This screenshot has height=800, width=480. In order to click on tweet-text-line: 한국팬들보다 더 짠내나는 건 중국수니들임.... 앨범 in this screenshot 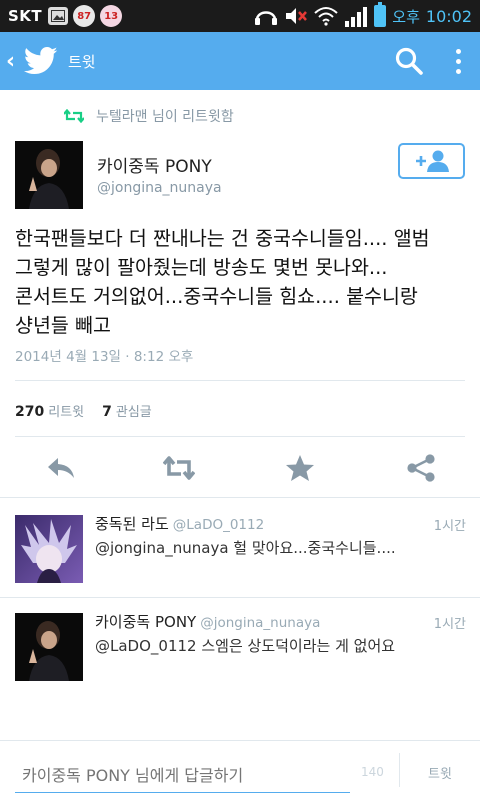, I will do `click(222, 238)`.